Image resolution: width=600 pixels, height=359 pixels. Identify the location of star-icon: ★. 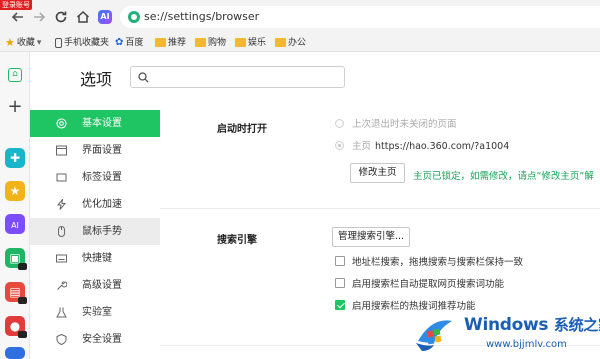
(10, 42).